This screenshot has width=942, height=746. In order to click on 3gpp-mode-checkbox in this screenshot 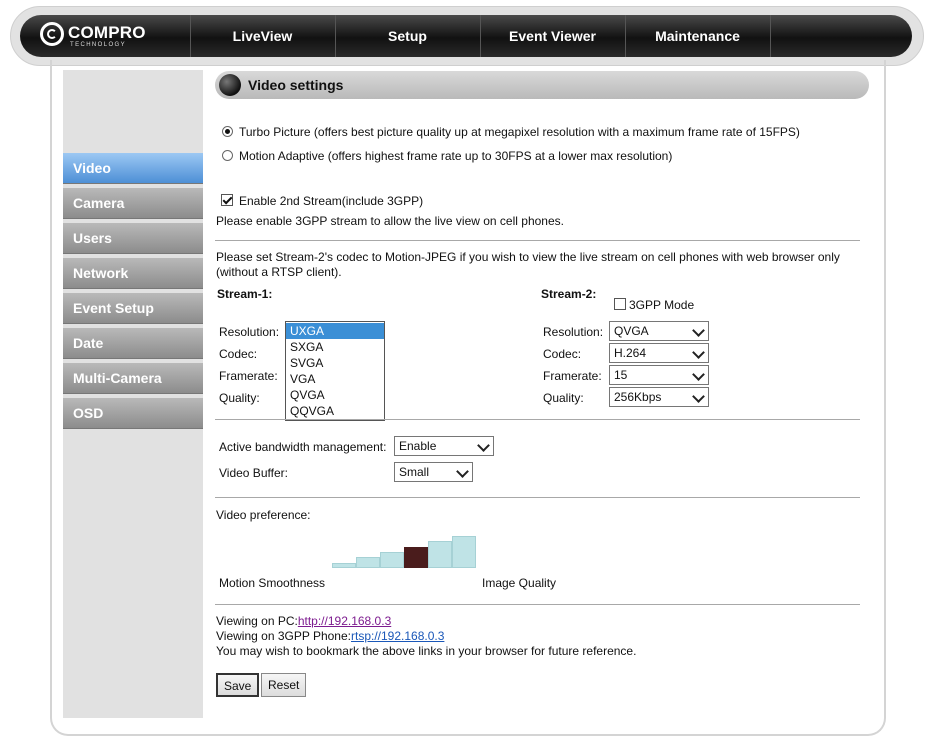, I will do `click(620, 304)`.